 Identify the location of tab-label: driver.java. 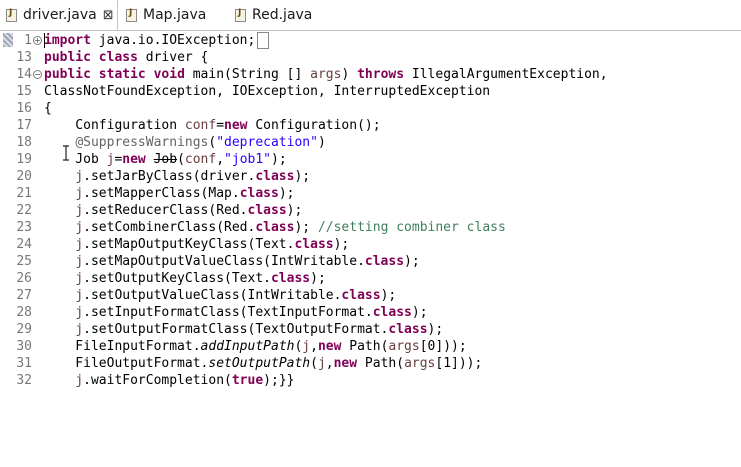
(60, 15).